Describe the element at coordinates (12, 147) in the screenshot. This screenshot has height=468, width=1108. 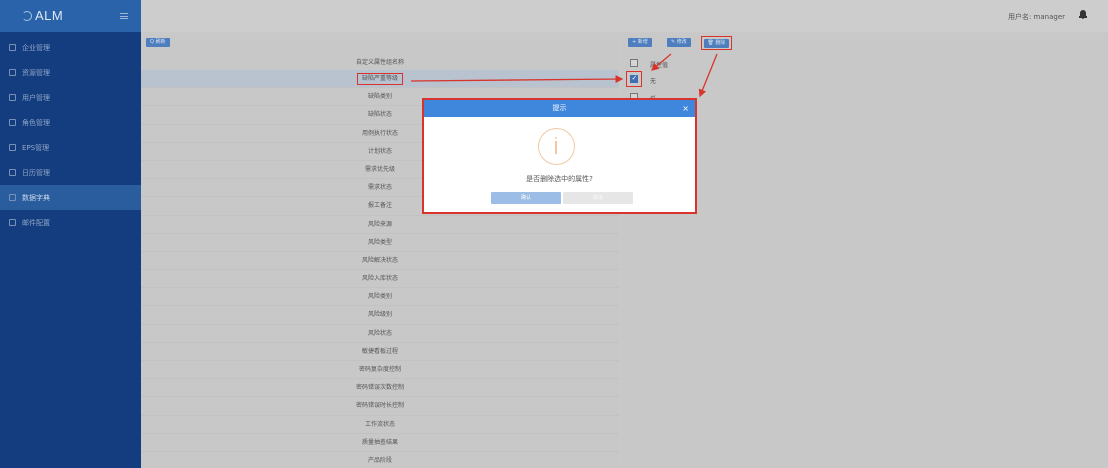
I see `folder-icon` at that location.